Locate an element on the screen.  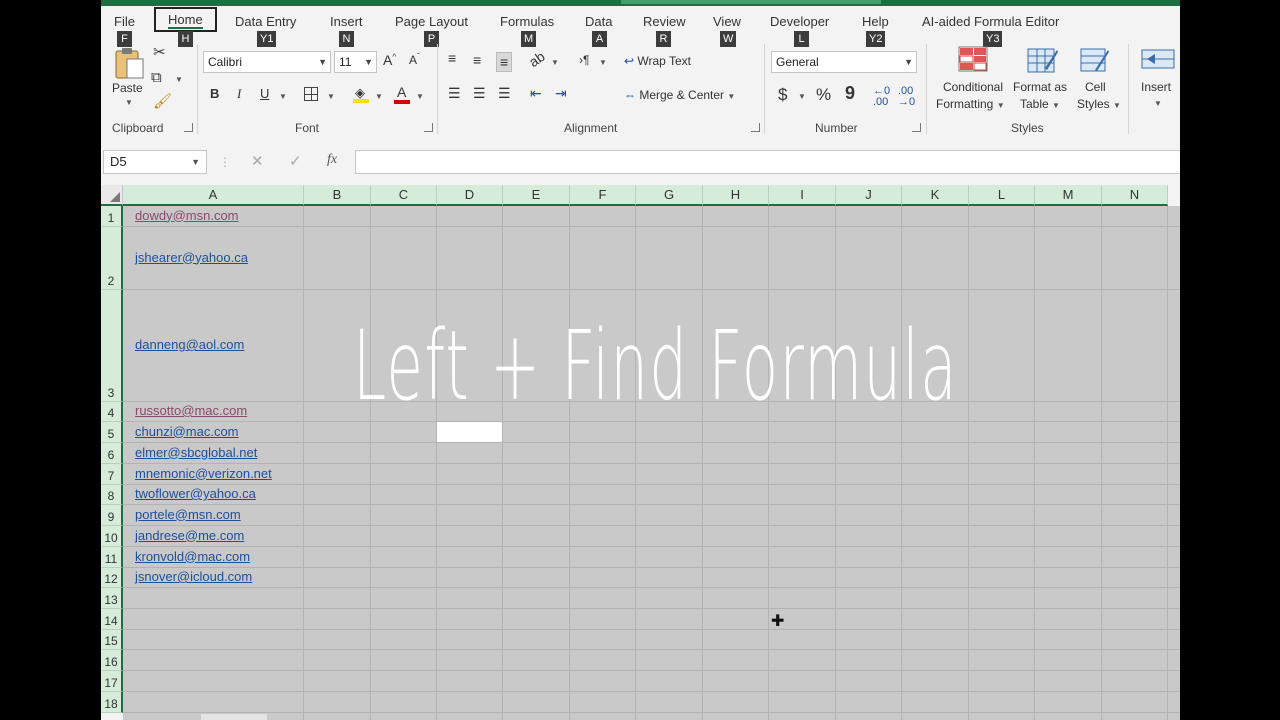
comma-button: 9 is located at coordinates (850, 93).